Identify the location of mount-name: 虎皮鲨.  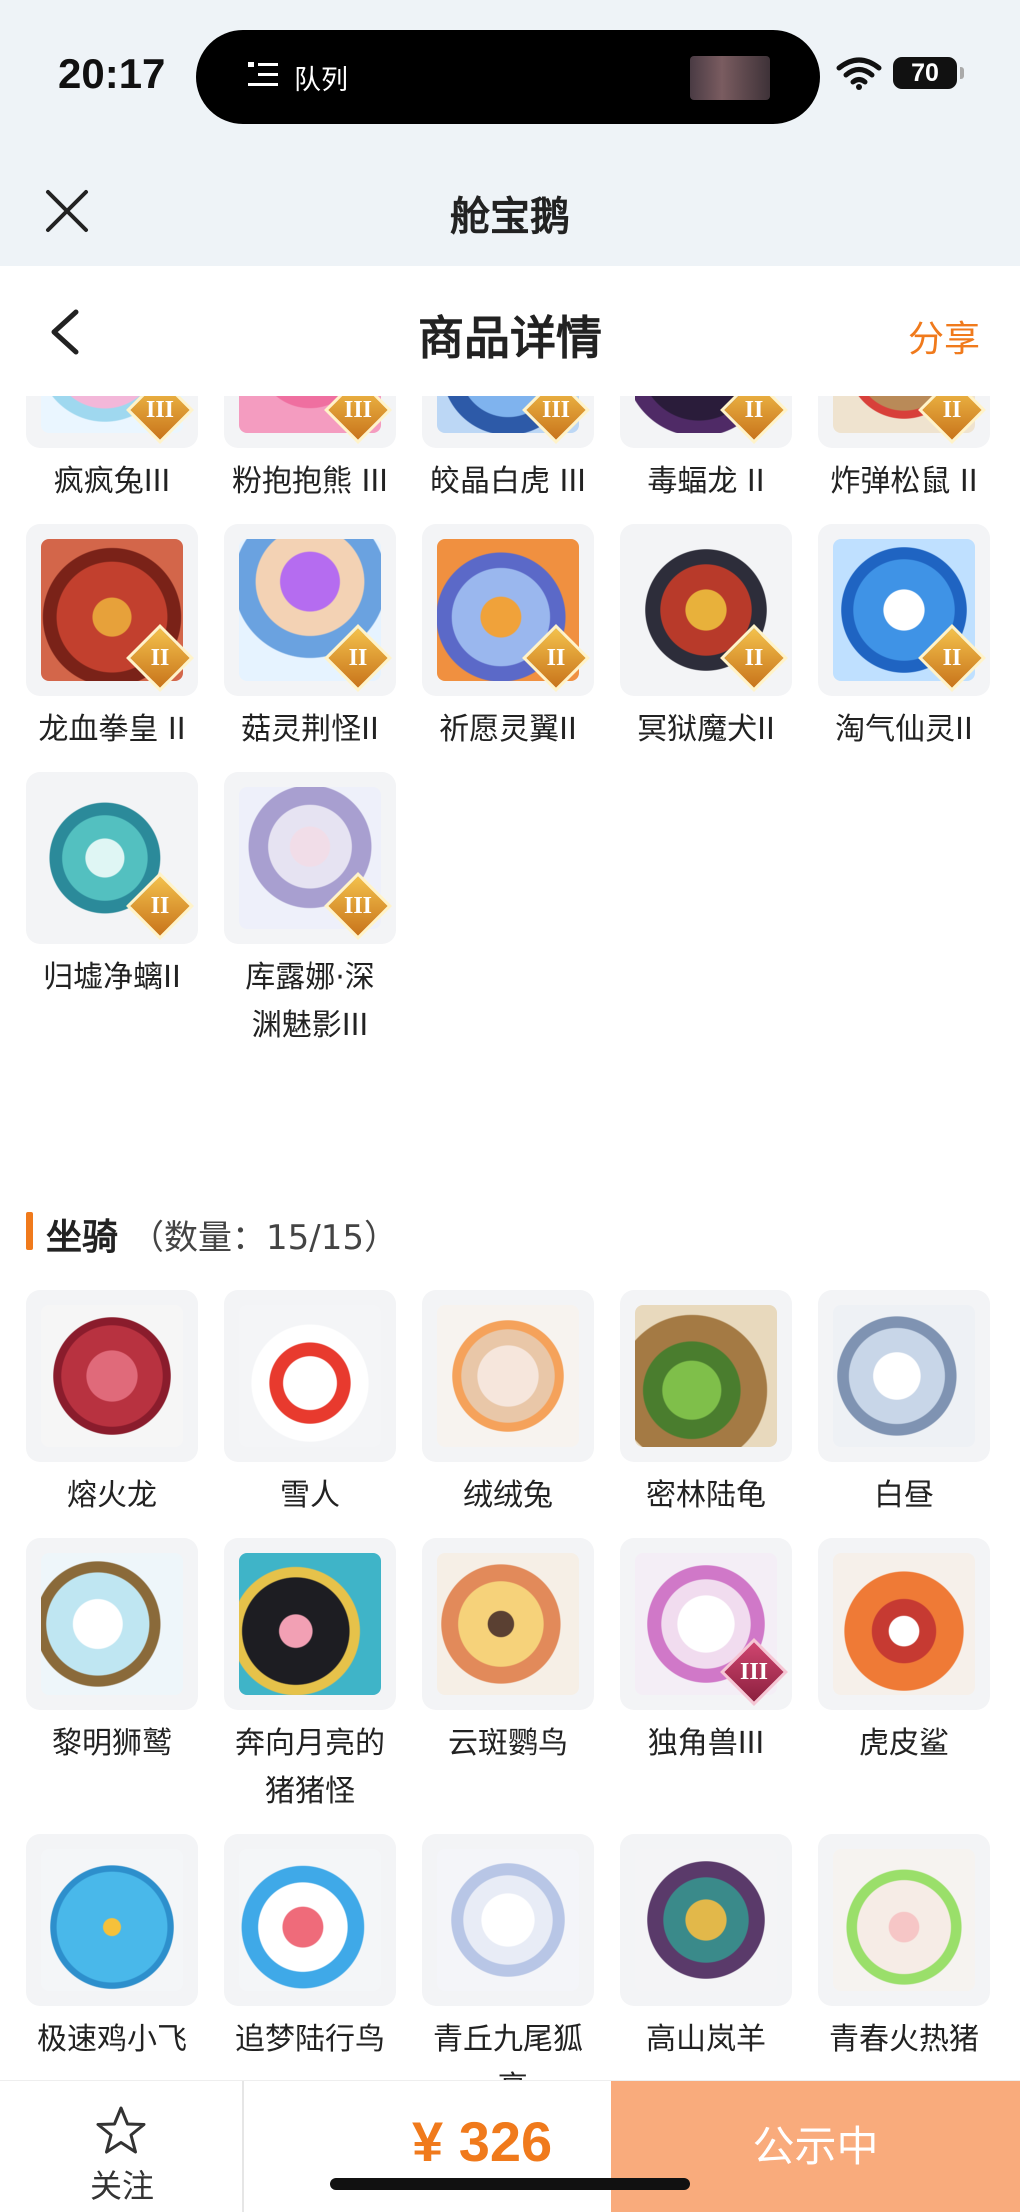
(904, 1743).